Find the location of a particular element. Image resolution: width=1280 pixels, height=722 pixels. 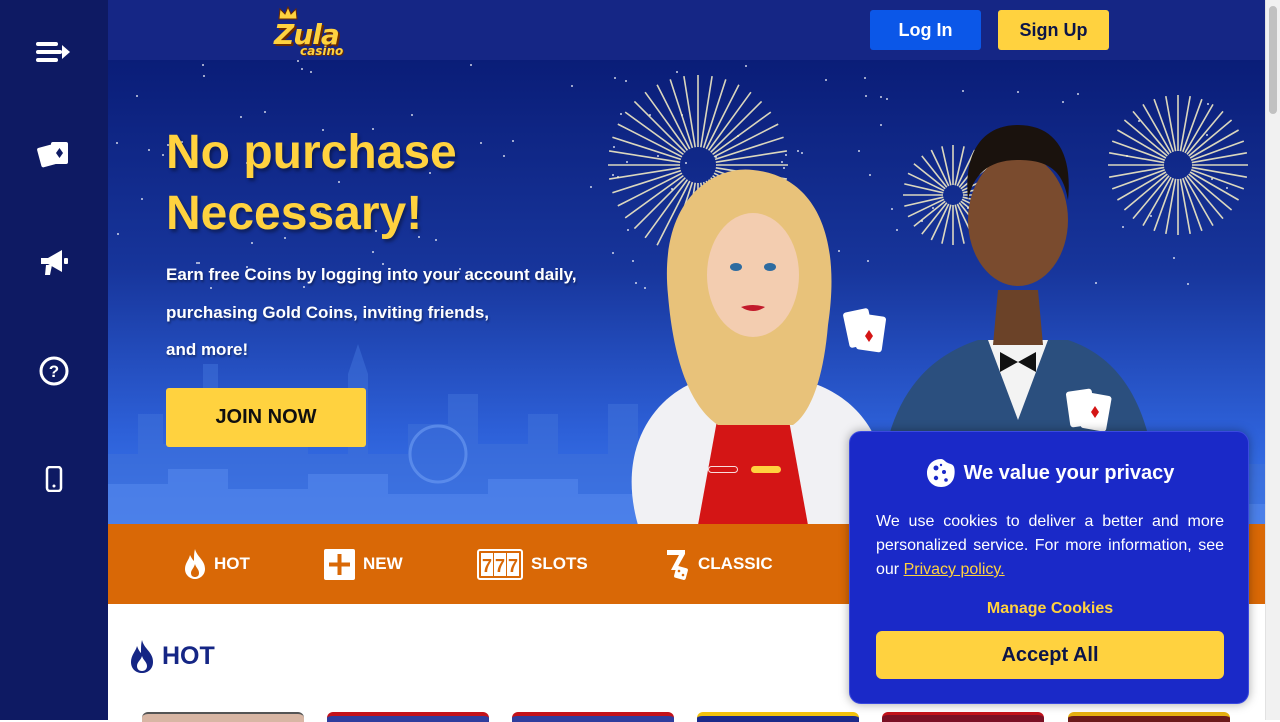

help-icon: ? is located at coordinates (54, 371).